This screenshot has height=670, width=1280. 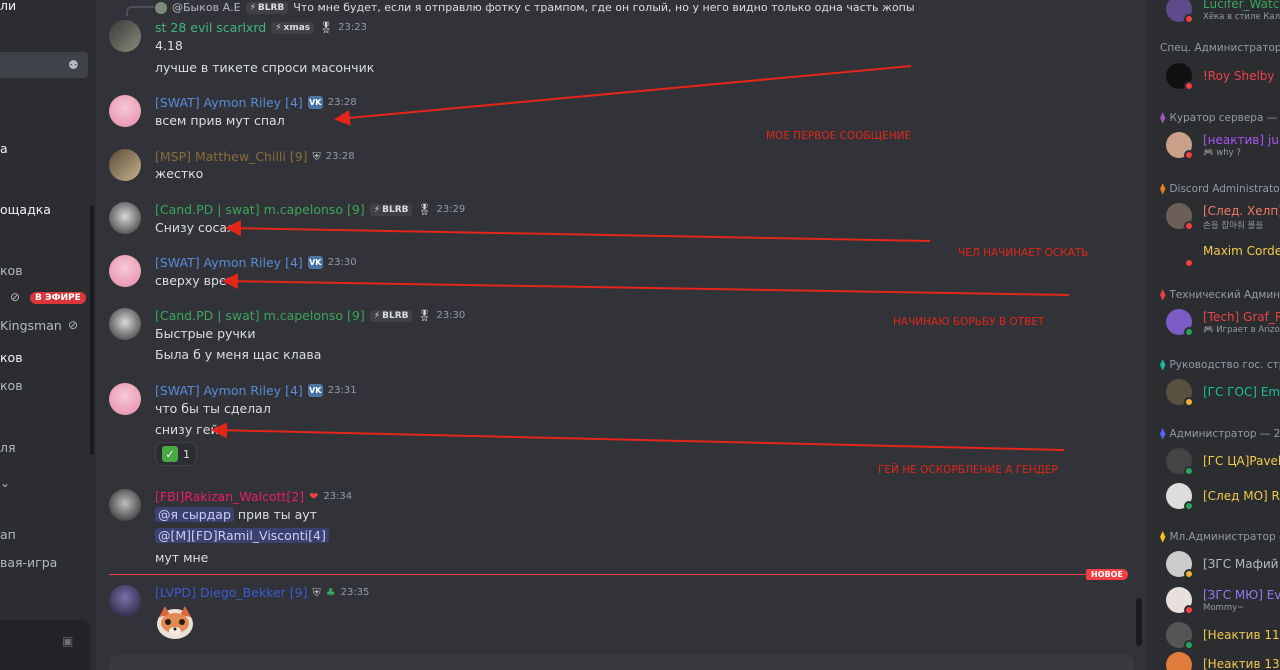 I want to click on member-item: [неактив] ju 🎮 why ?, so click(x=1223, y=145).